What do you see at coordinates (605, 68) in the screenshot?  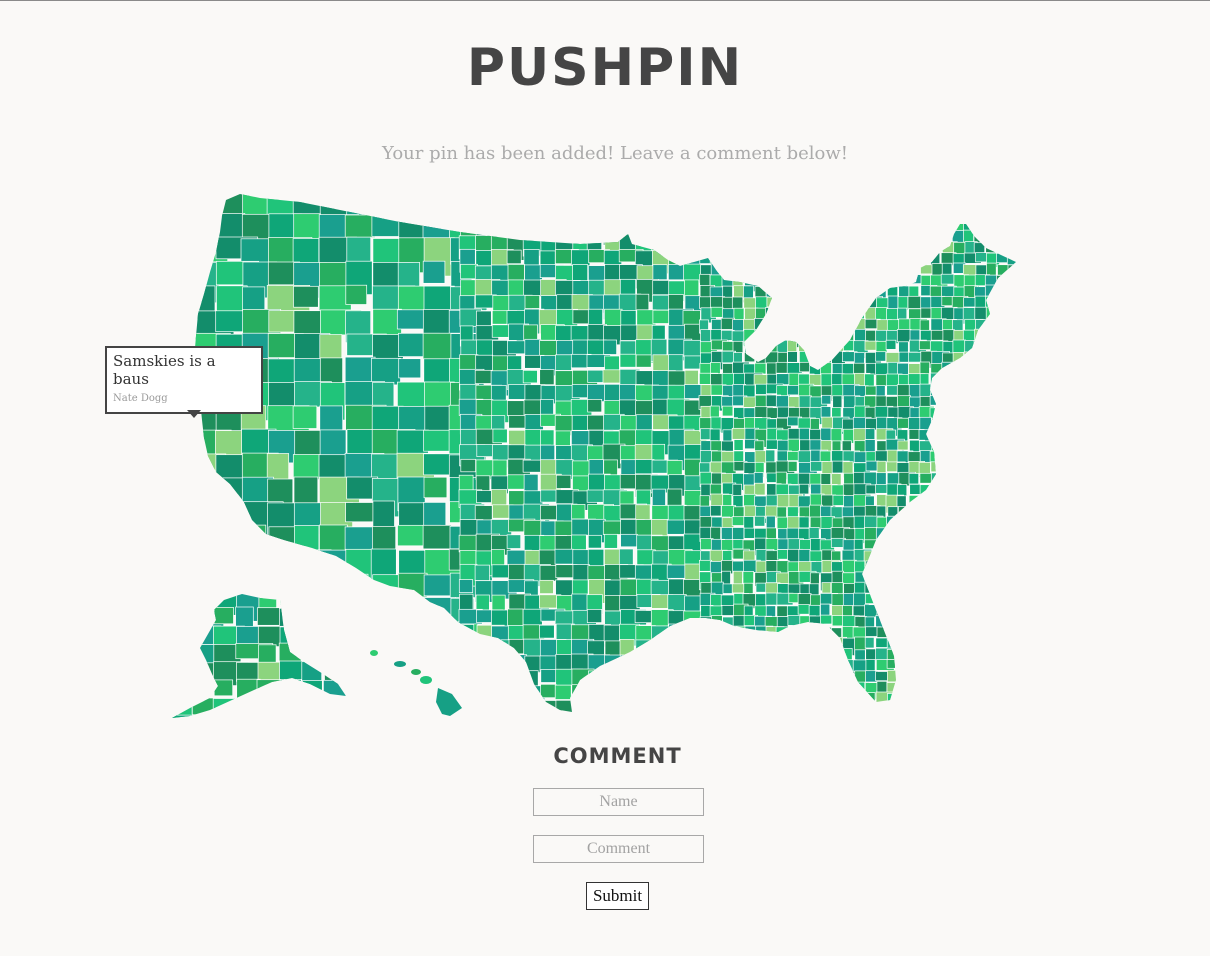 I see `page-title: PUSHPIN` at bounding box center [605, 68].